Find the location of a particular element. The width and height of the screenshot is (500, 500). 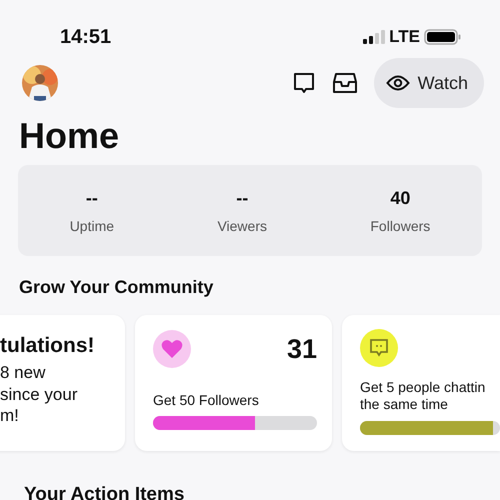

stat-label: Viewers is located at coordinates (242, 226).